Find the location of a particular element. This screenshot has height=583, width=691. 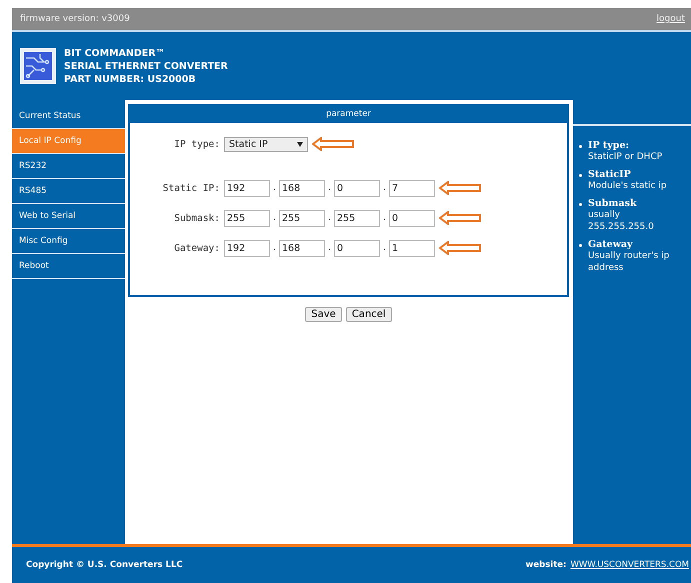

octet-field: 7 is located at coordinates (412, 188).